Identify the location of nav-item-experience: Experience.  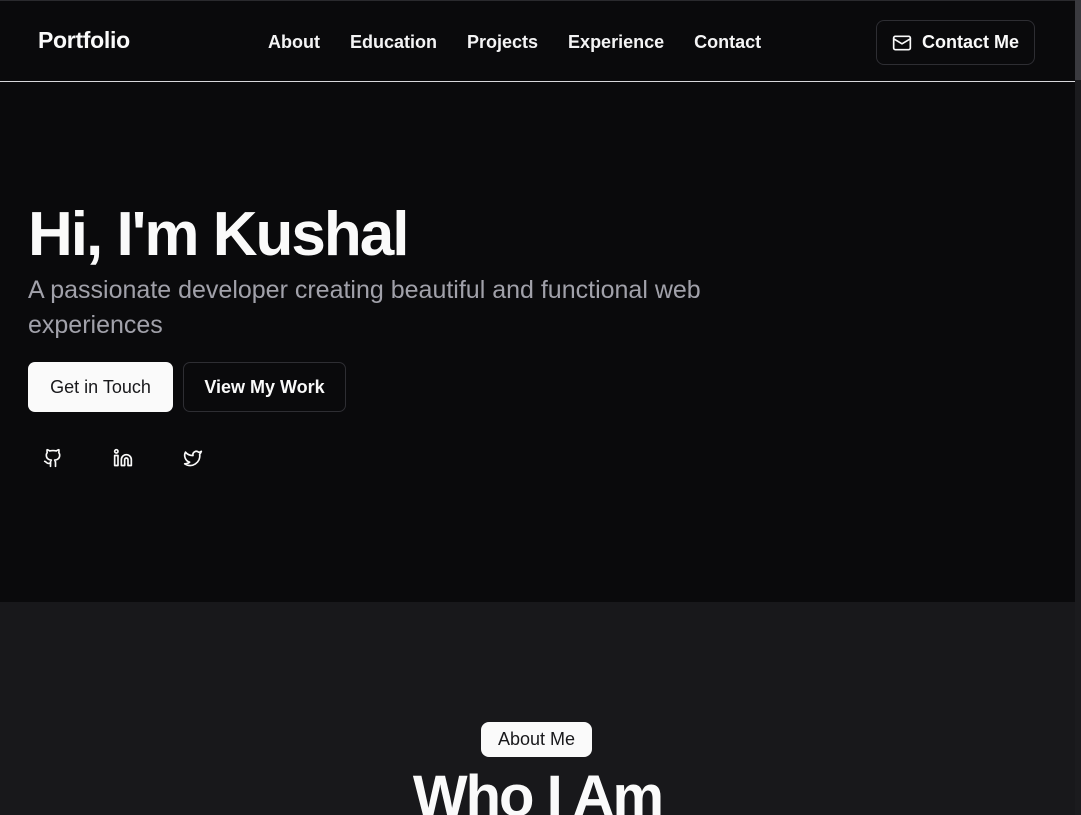
(616, 42).